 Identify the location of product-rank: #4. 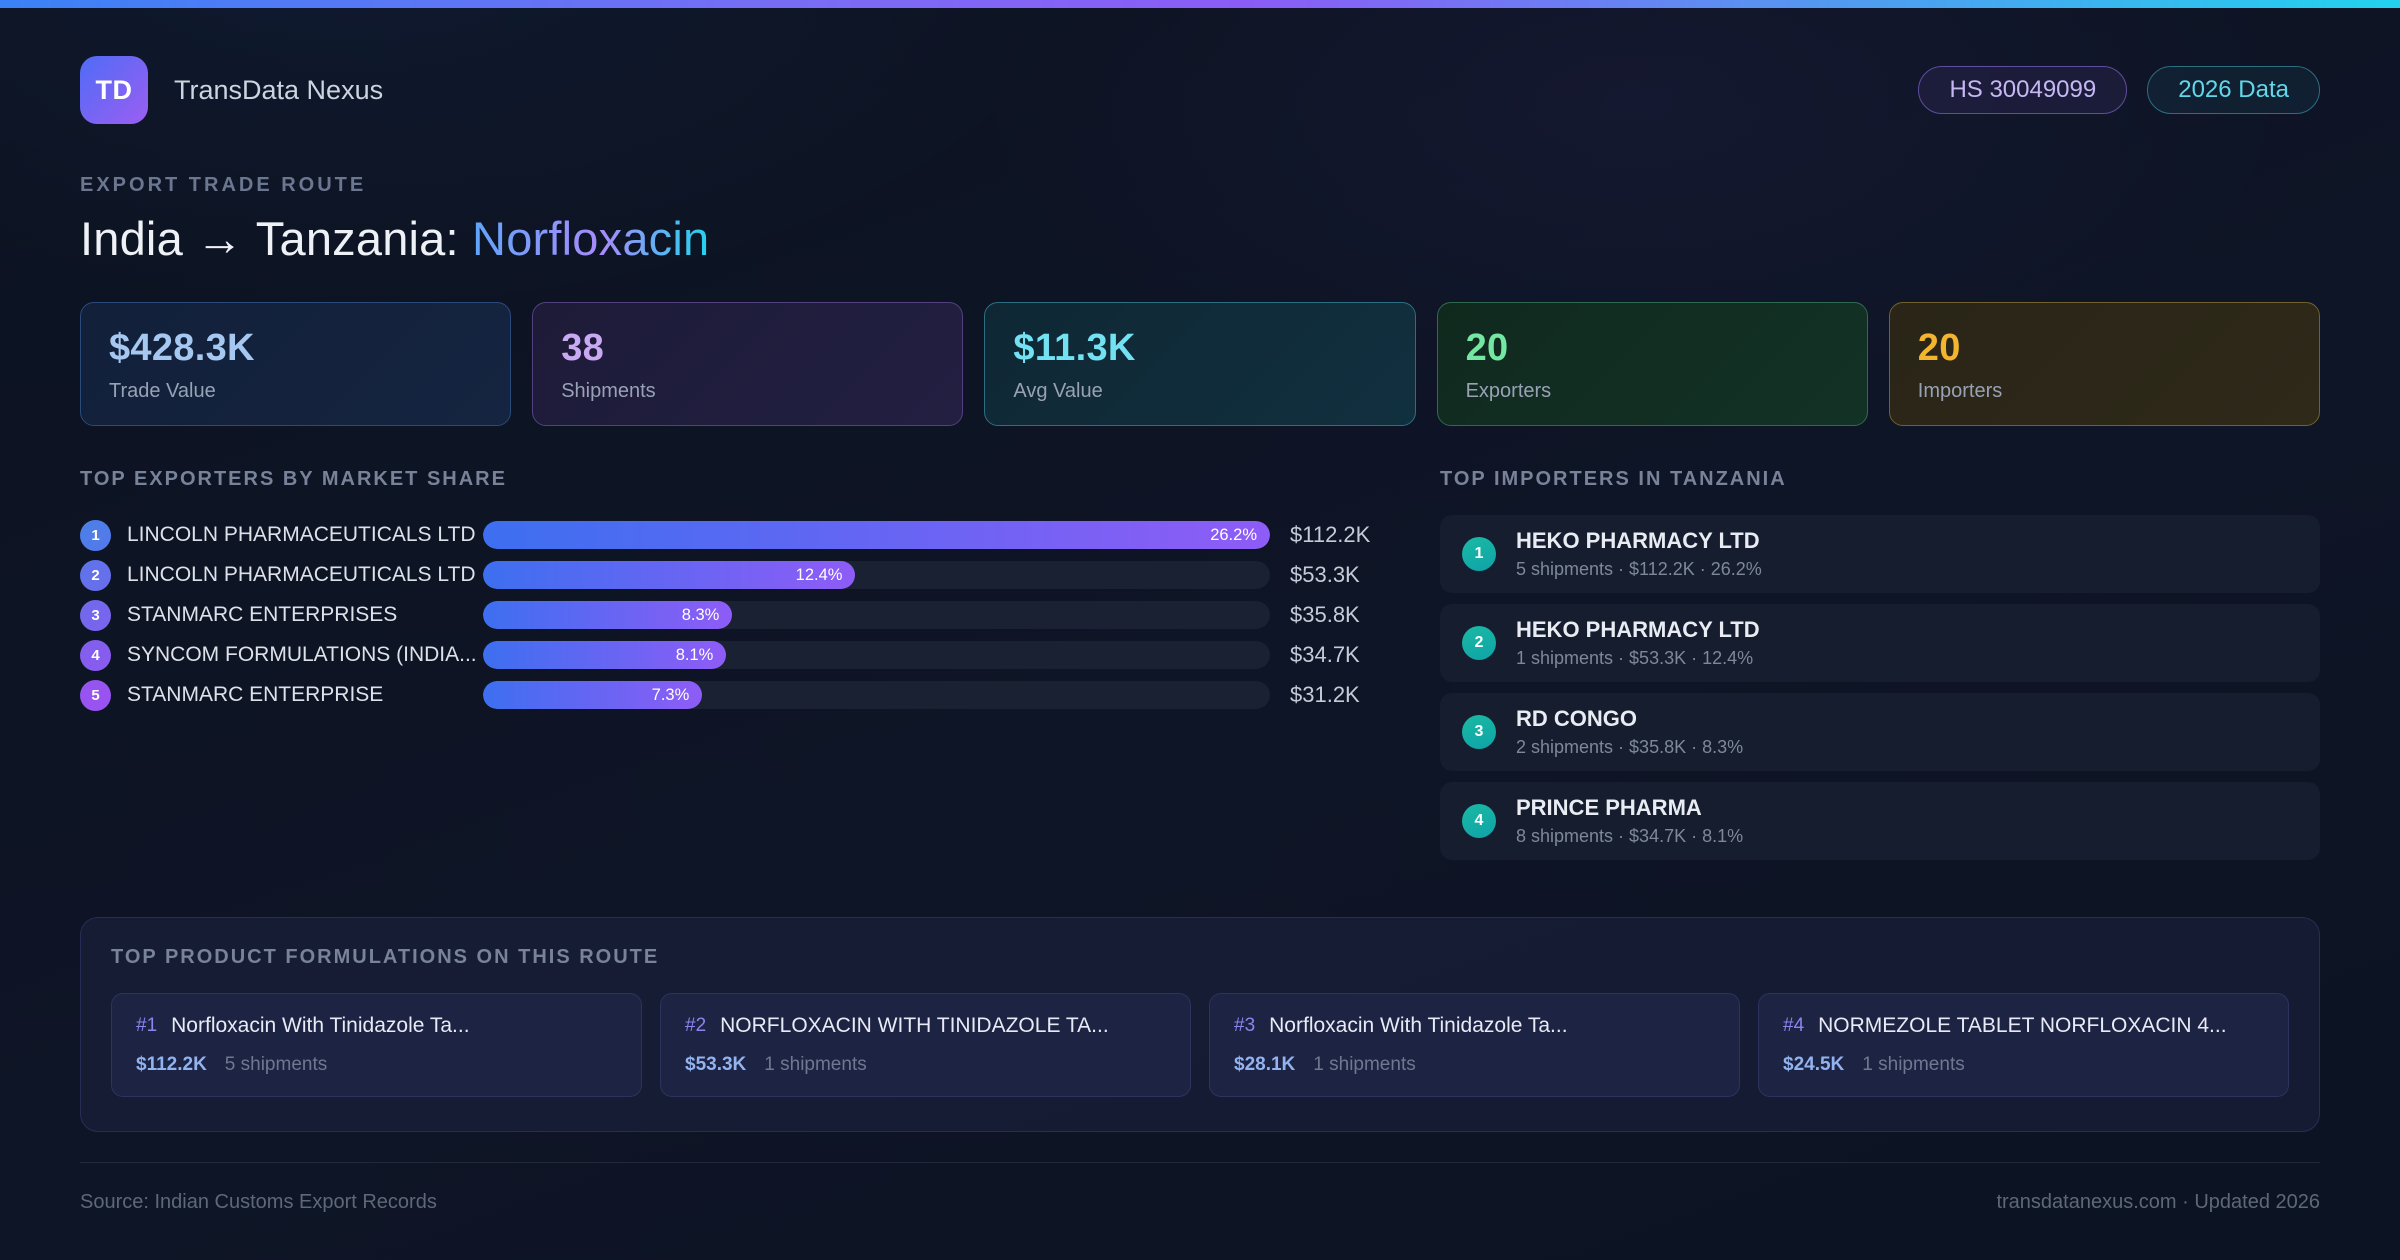
(1794, 1025).